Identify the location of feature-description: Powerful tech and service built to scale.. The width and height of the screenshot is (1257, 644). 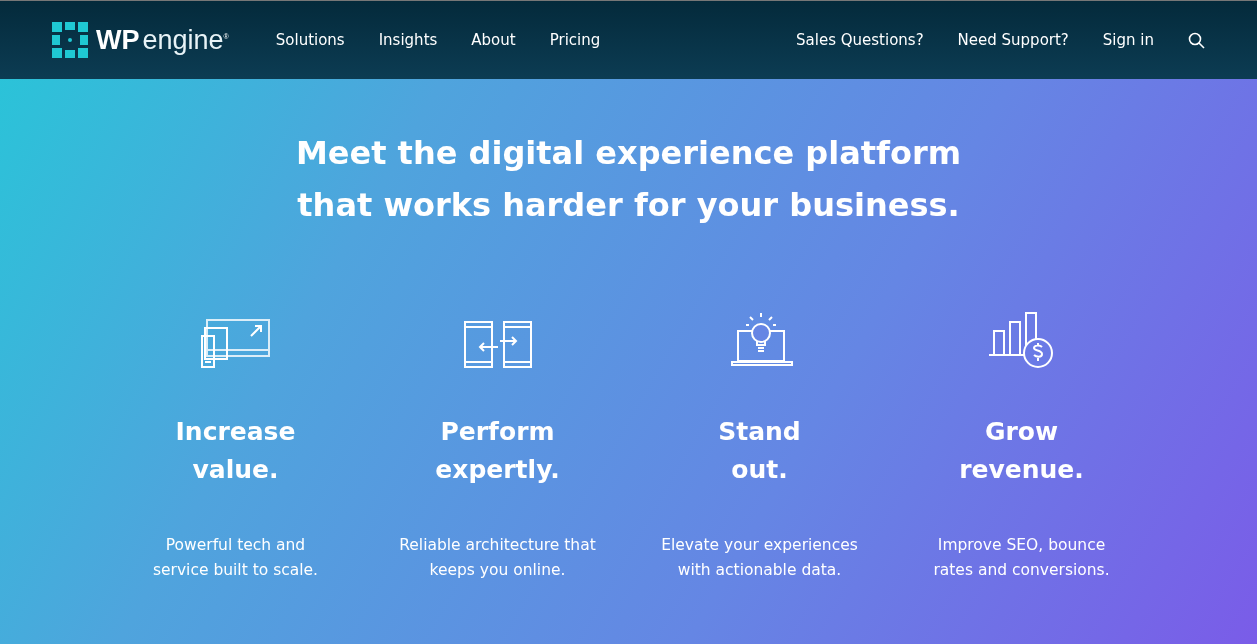
(235, 558).